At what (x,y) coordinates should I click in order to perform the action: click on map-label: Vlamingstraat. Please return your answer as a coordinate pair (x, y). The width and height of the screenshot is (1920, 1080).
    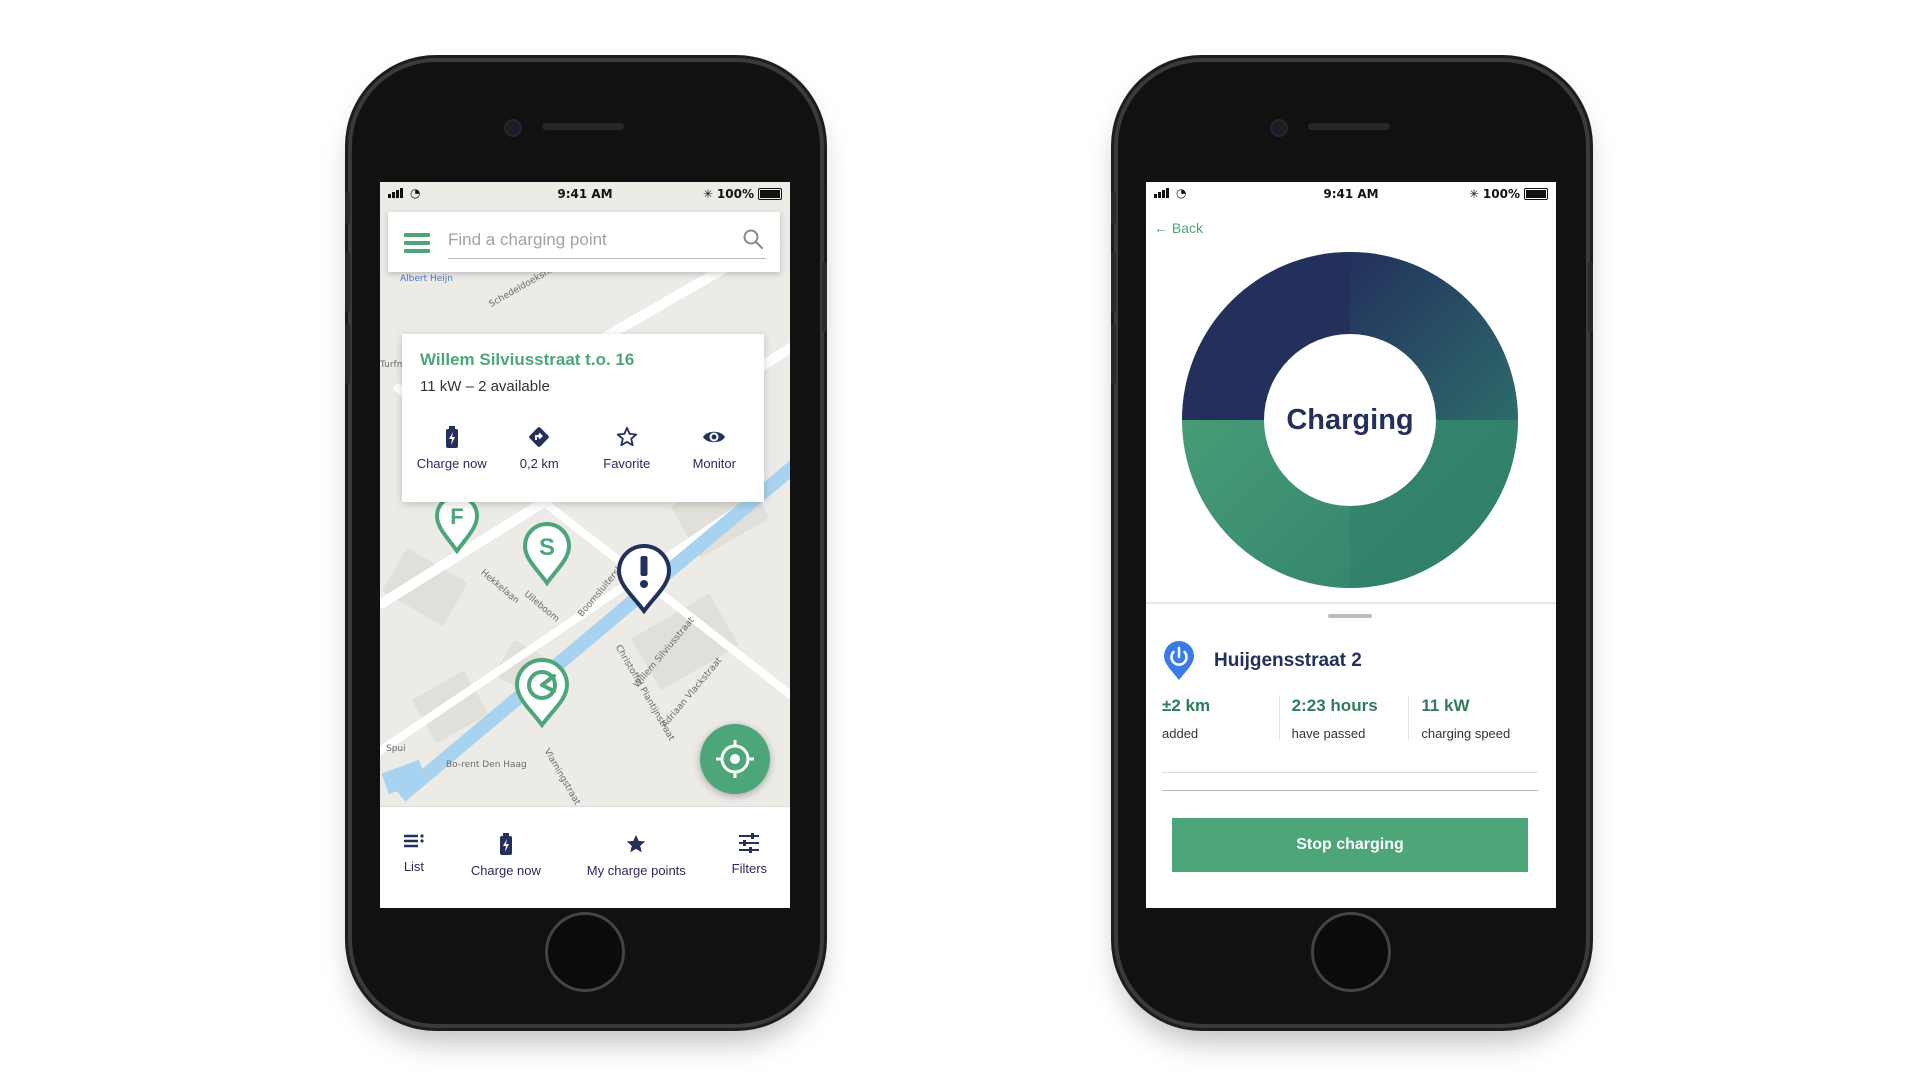
    Looking at the image, I should click on (561, 776).